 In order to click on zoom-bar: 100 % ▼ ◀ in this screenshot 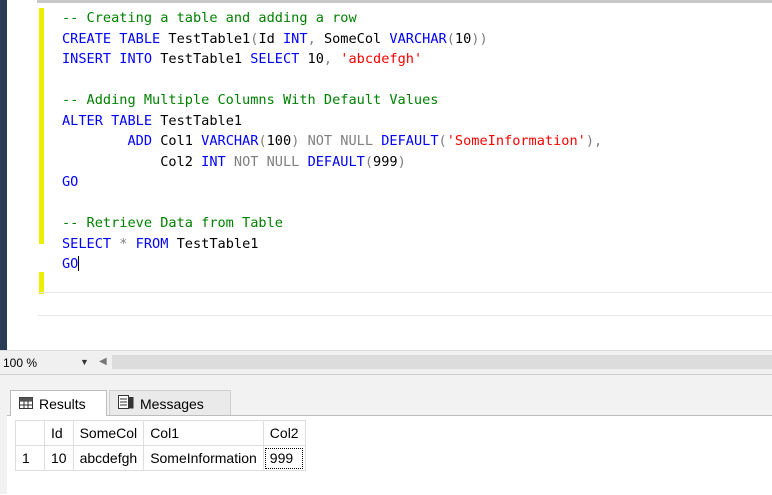, I will do `click(386, 362)`.